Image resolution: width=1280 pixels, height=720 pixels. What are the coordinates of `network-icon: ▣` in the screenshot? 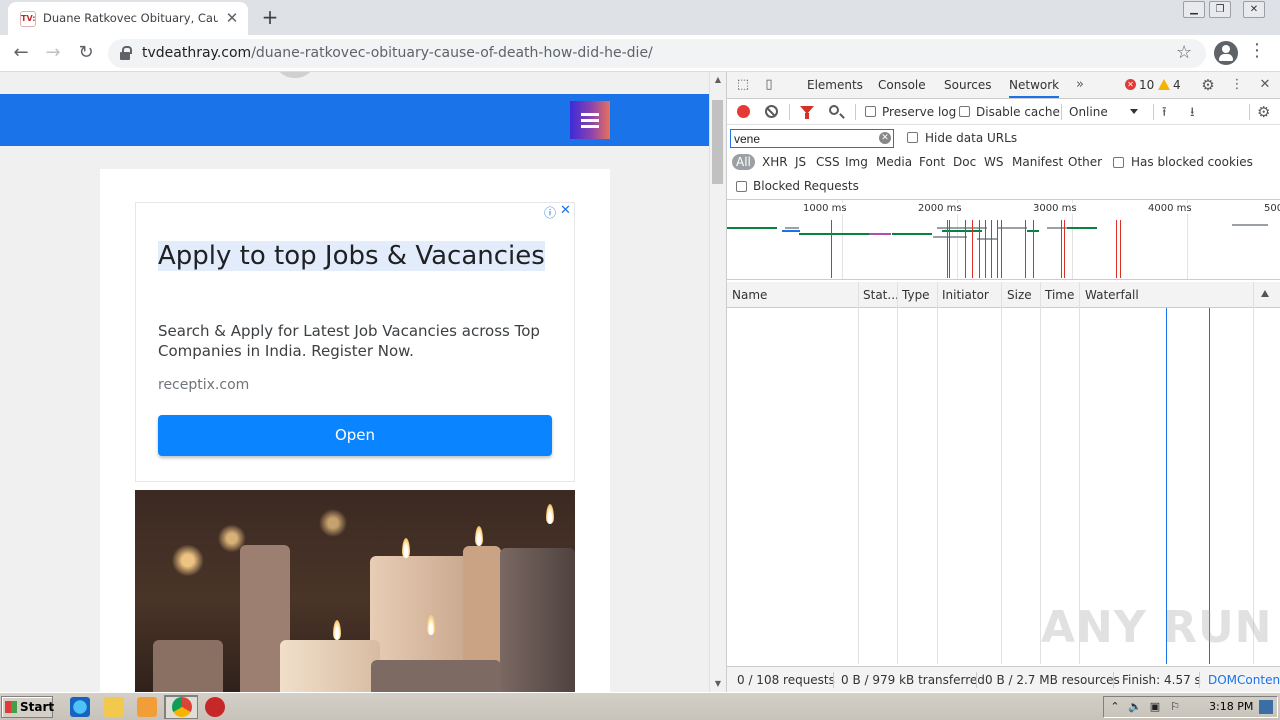 It's located at (1155, 707).